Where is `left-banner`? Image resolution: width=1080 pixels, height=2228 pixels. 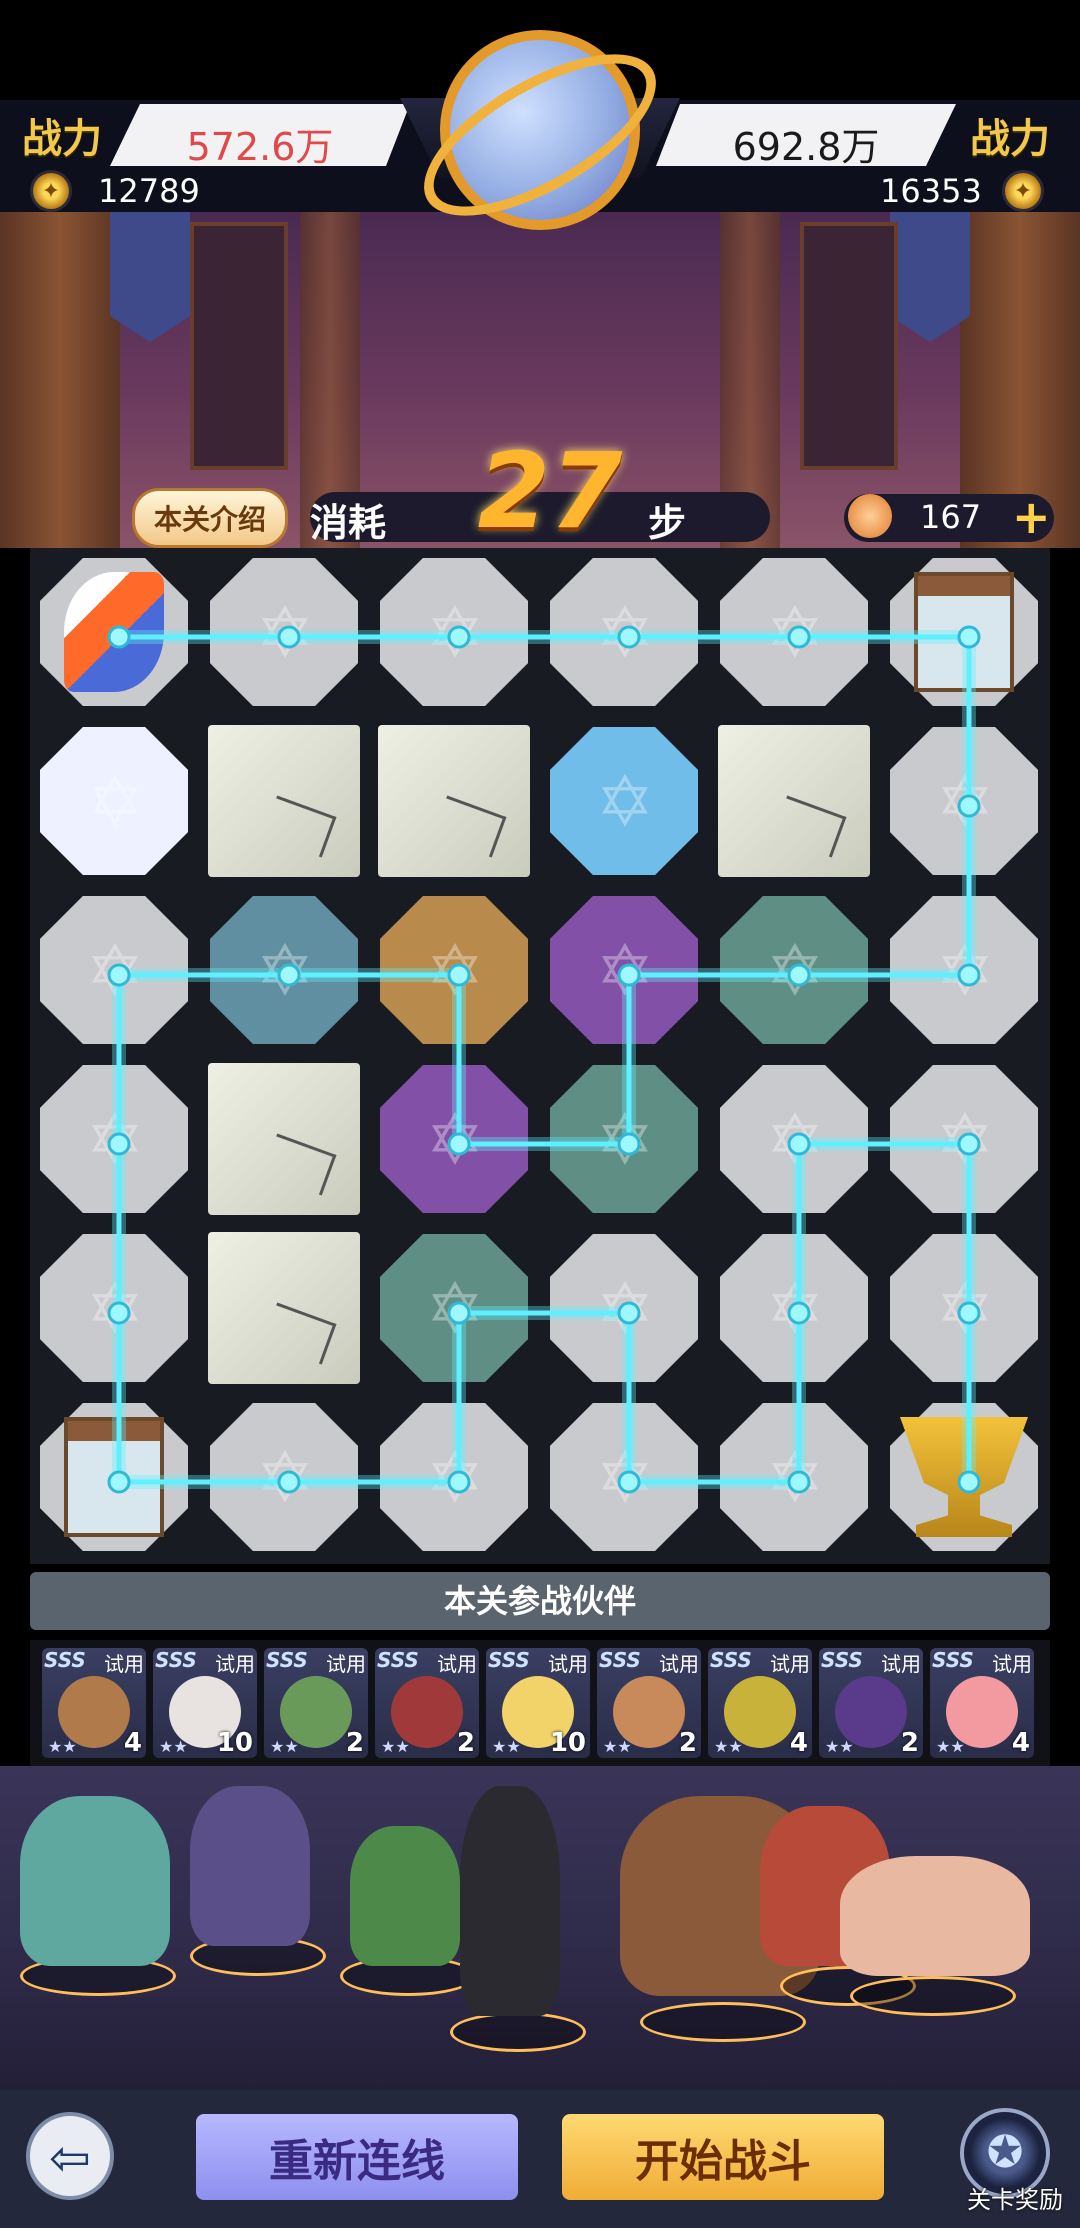
left-banner is located at coordinates (150, 277).